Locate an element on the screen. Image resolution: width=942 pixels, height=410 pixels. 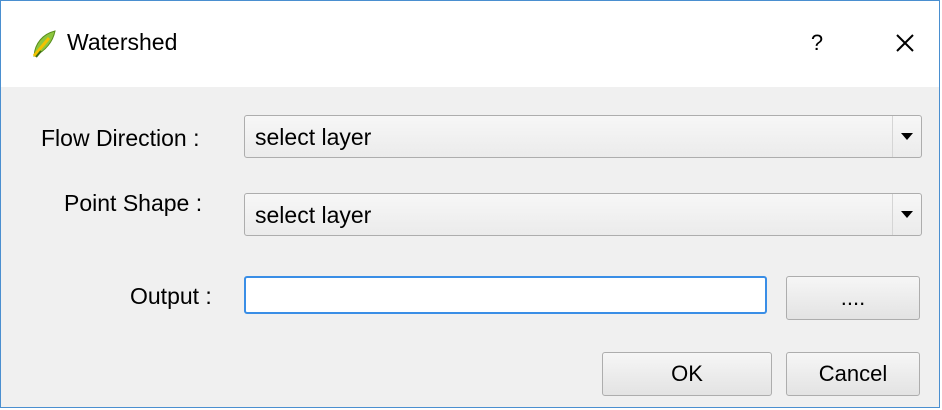
flow-direction-label: Flow Direction : is located at coordinates (120, 138).